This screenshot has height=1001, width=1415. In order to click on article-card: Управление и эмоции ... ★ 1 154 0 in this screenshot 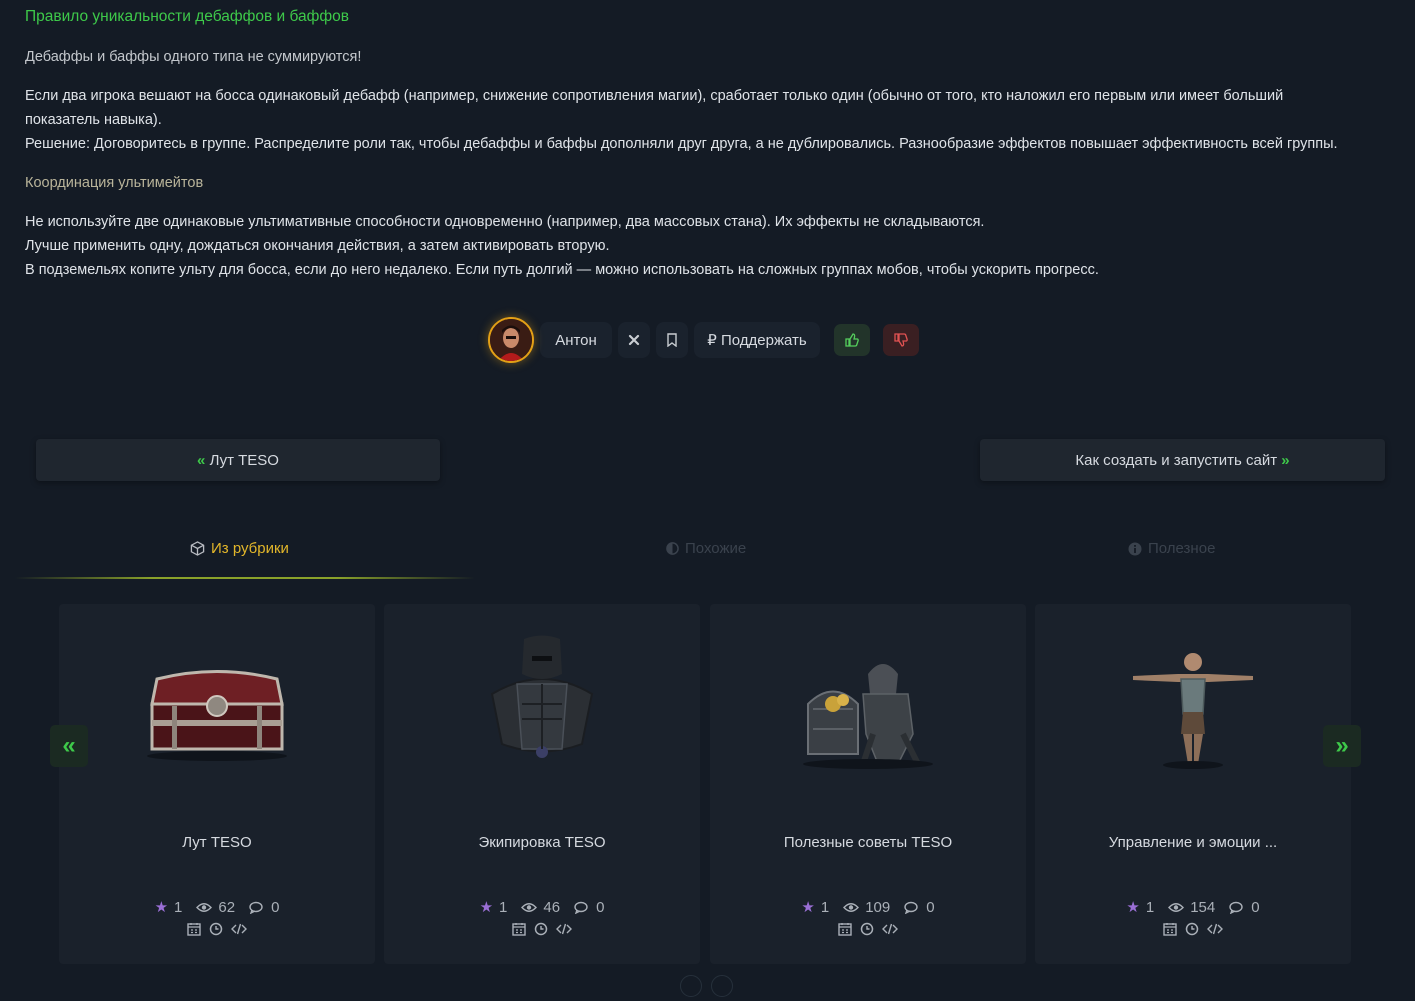, I will do `click(1193, 784)`.